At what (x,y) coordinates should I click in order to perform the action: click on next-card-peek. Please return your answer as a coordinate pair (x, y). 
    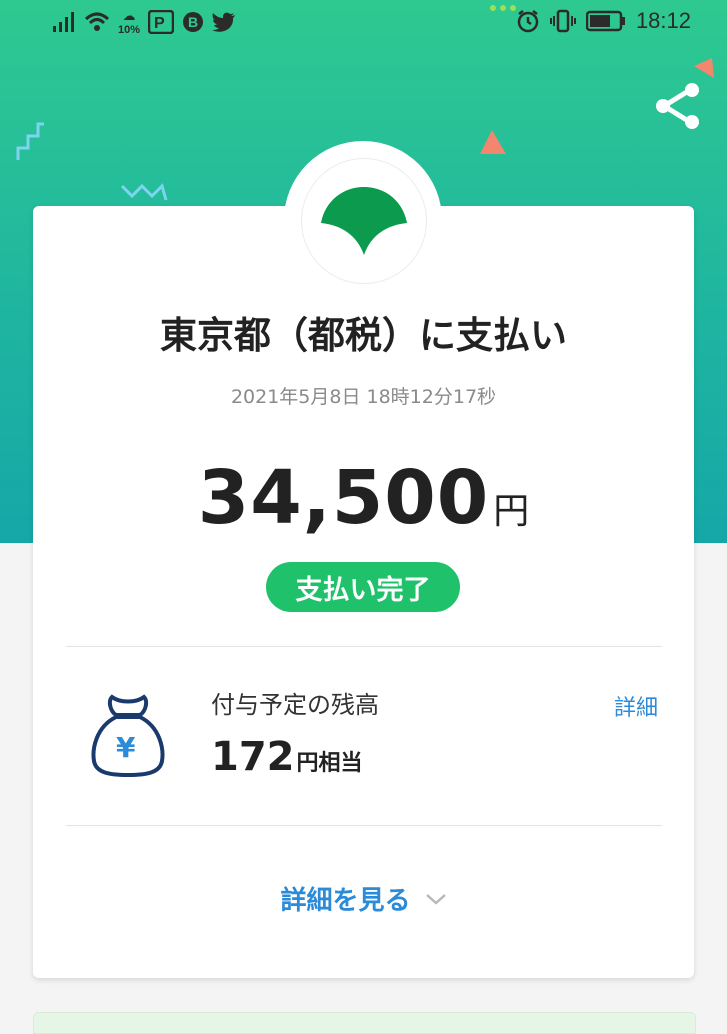
    Looking at the image, I should click on (364, 1023).